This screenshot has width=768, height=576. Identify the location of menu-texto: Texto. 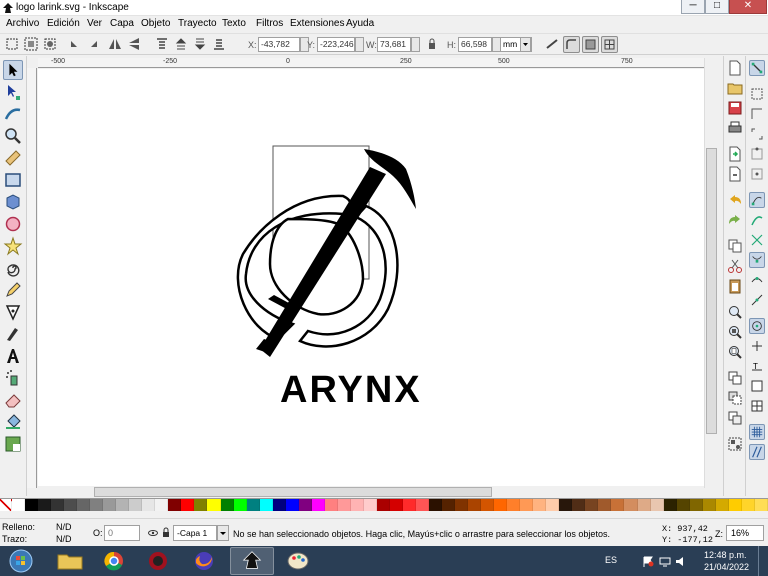
(234, 23).